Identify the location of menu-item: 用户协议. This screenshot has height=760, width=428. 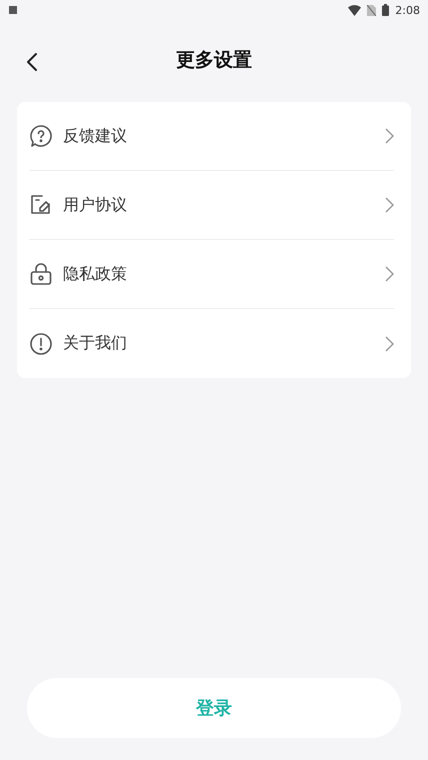
(211, 205).